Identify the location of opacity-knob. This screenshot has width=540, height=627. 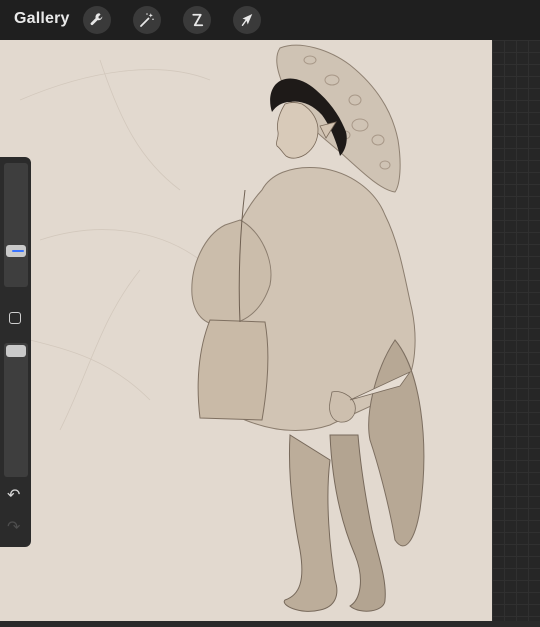
(16, 351).